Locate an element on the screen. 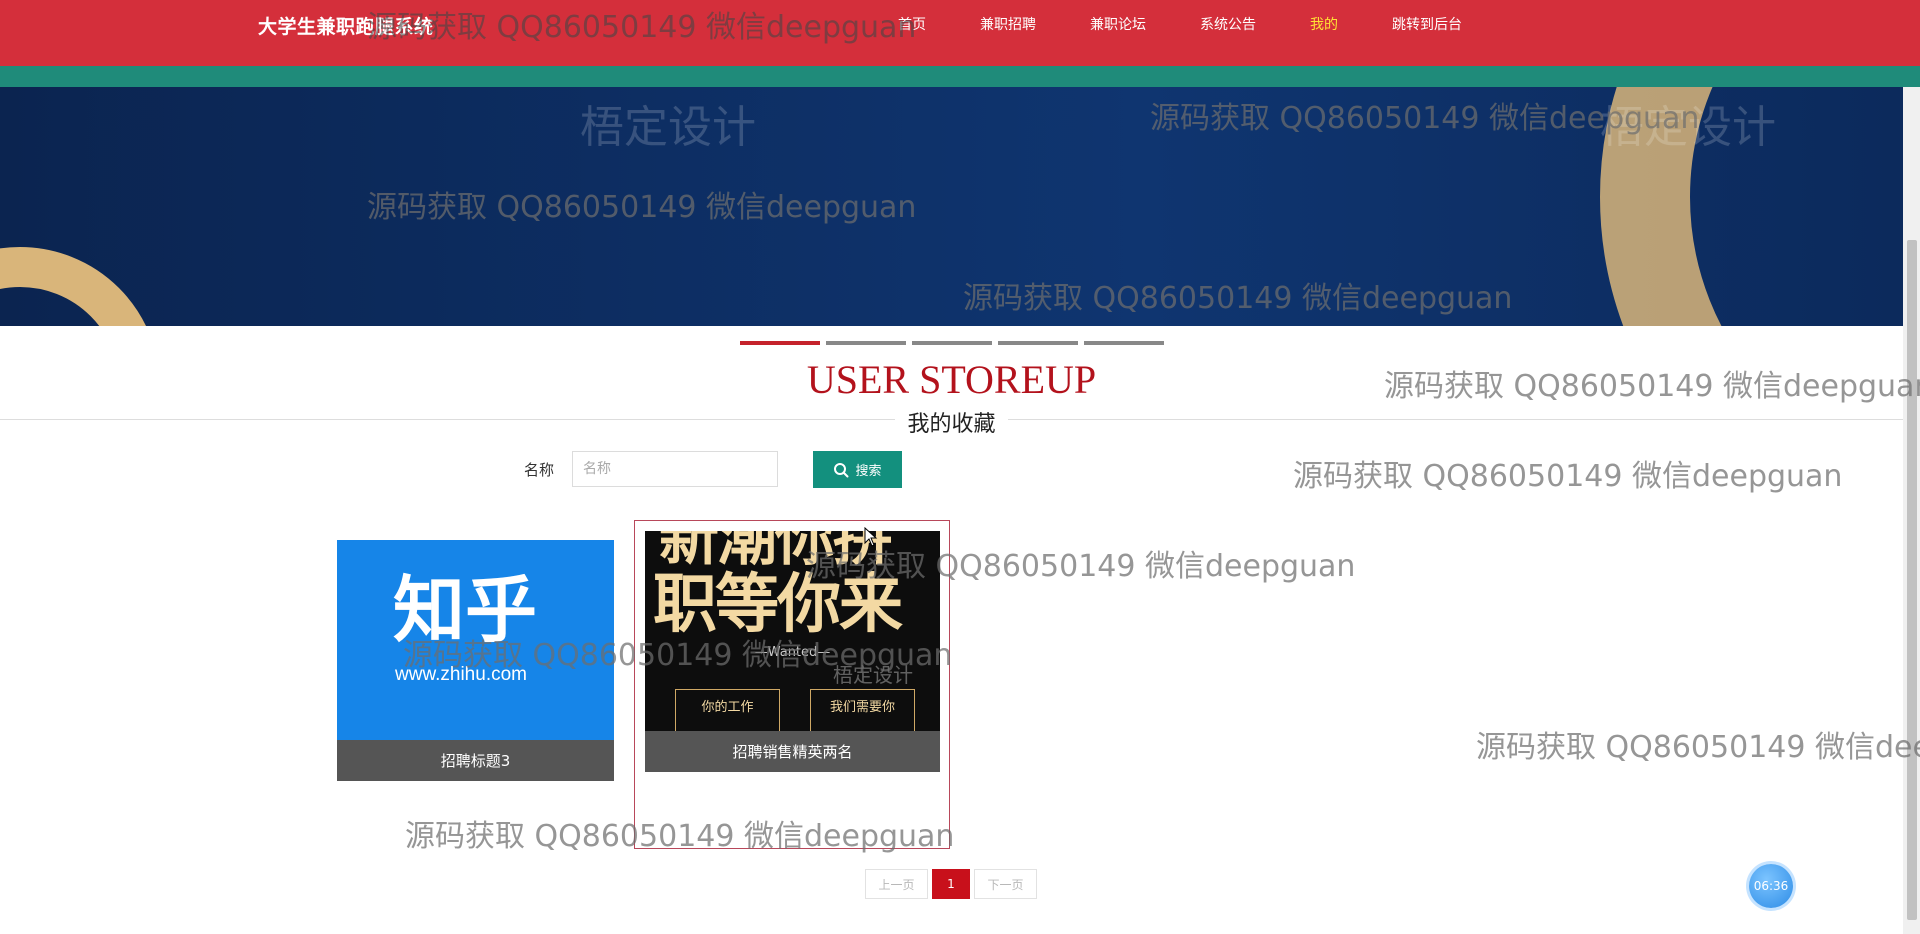  section-subtitle-wrap: 我的收藏 is located at coordinates (951, 422).